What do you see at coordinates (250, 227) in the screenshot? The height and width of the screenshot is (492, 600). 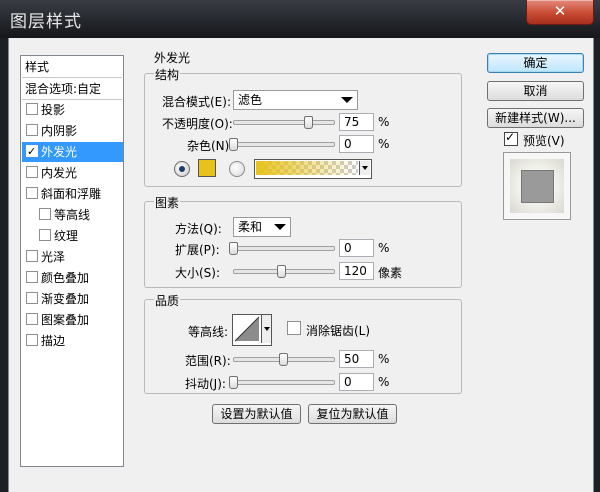 I see `technique-value: 柔和` at bounding box center [250, 227].